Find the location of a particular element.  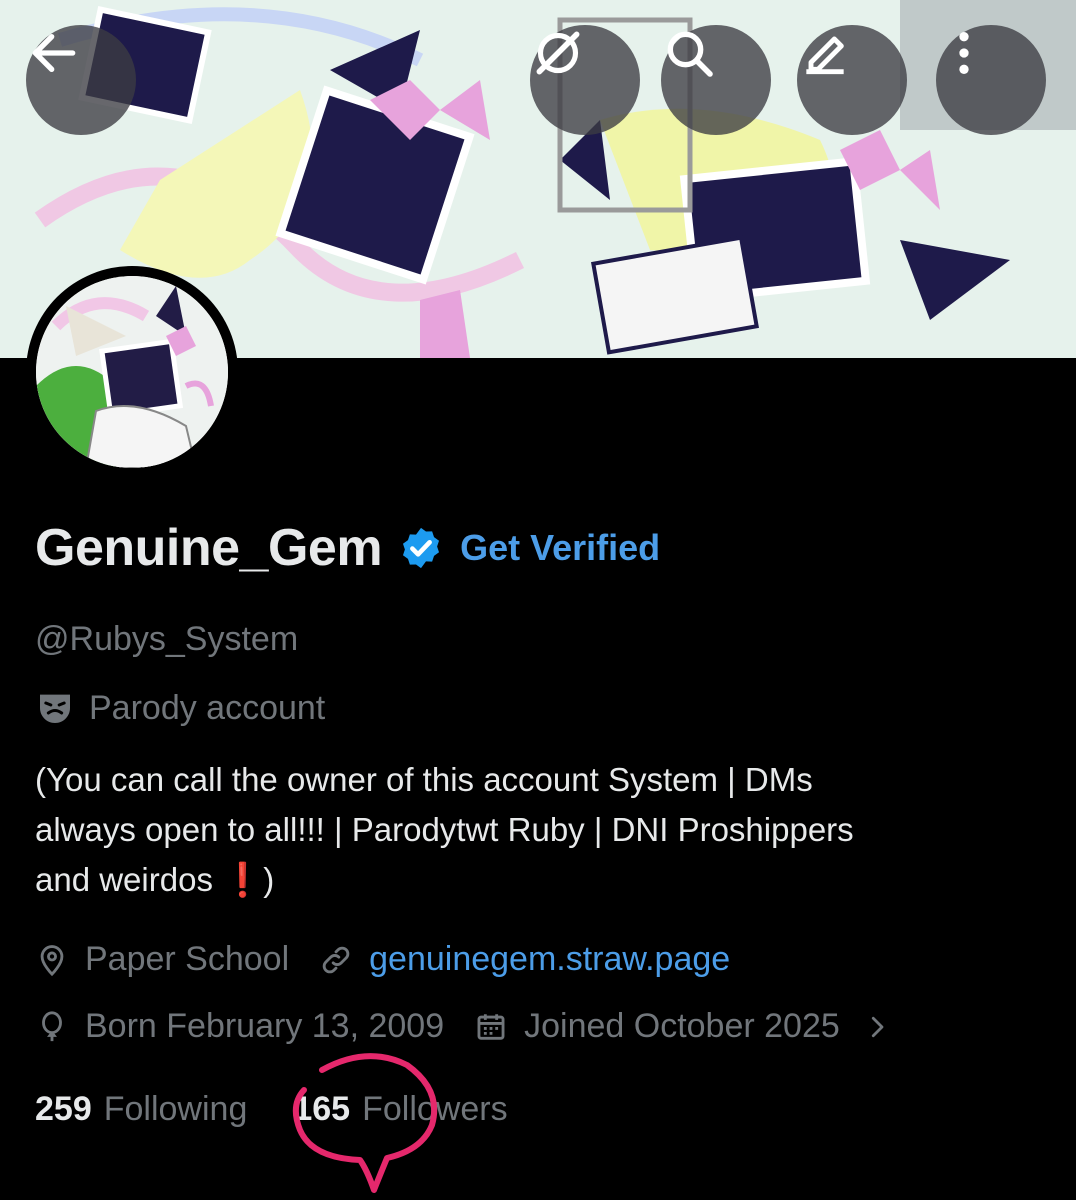

search-icon is located at coordinates (690, 54).